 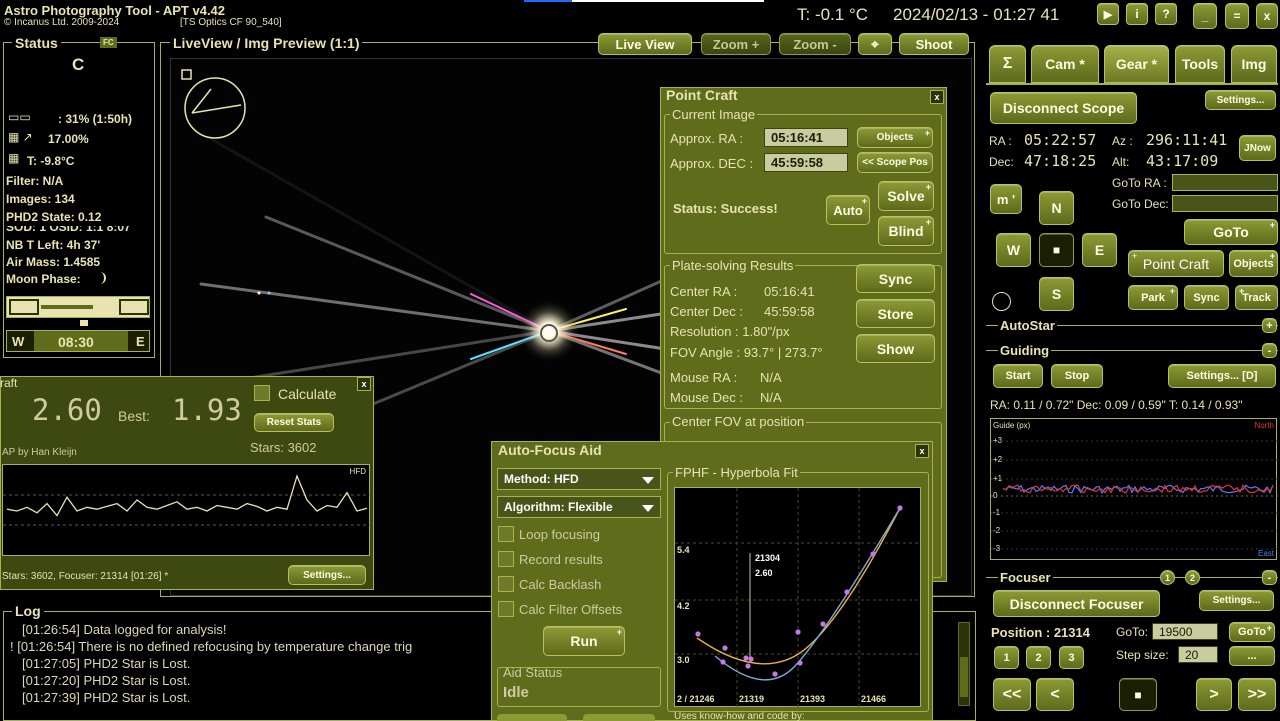 What do you see at coordinates (1142, 655) in the screenshot?
I see `step-size-label: Step size:` at bounding box center [1142, 655].